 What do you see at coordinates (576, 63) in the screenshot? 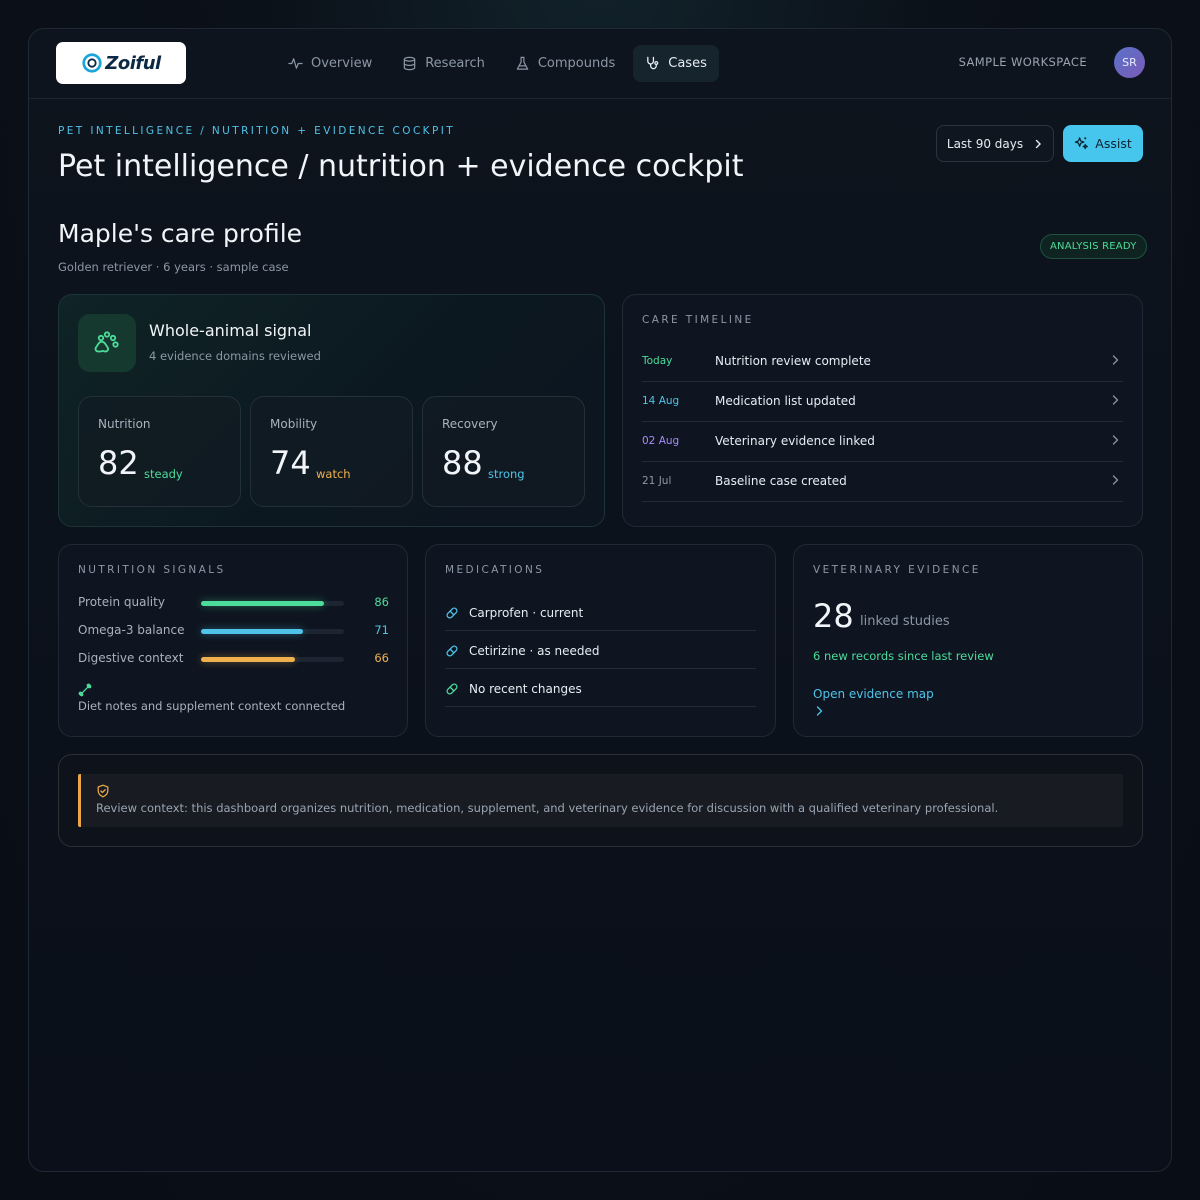
I see `nav-compounds-label: Compounds` at bounding box center [576, 63].